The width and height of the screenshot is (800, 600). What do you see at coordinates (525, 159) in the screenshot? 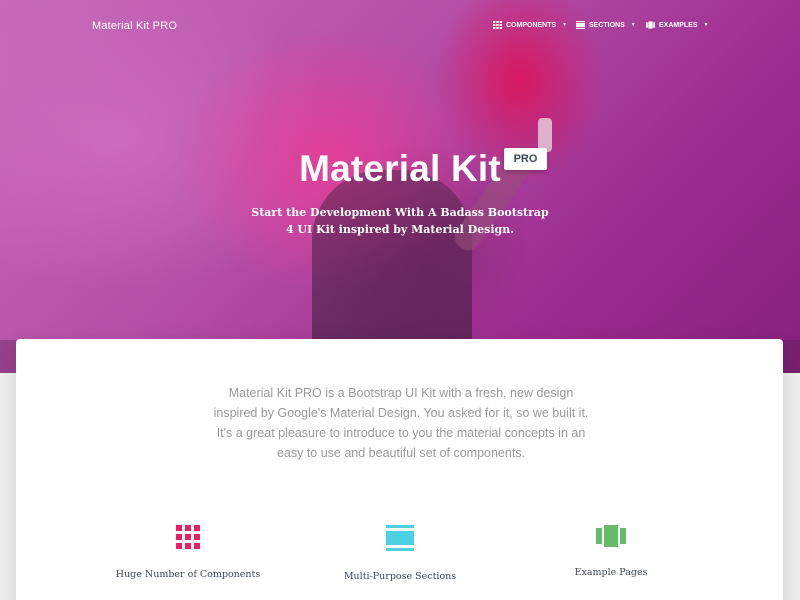
I see `pro-badge: PRO` at bounding box center [525, 159].